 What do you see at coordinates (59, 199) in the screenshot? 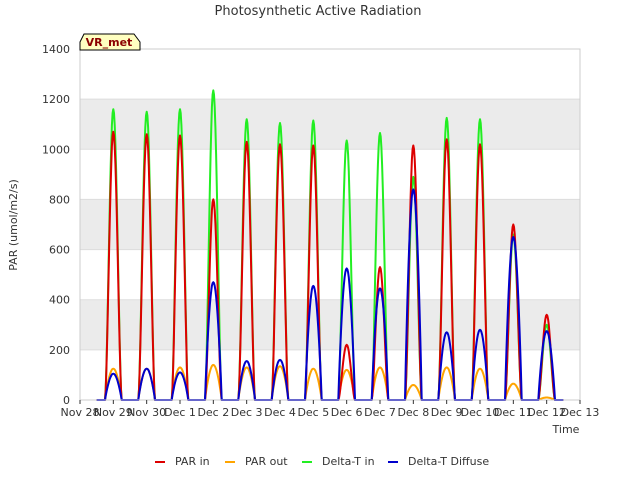
I see `y-tick-label: 800` at bounding box center [59, 199].